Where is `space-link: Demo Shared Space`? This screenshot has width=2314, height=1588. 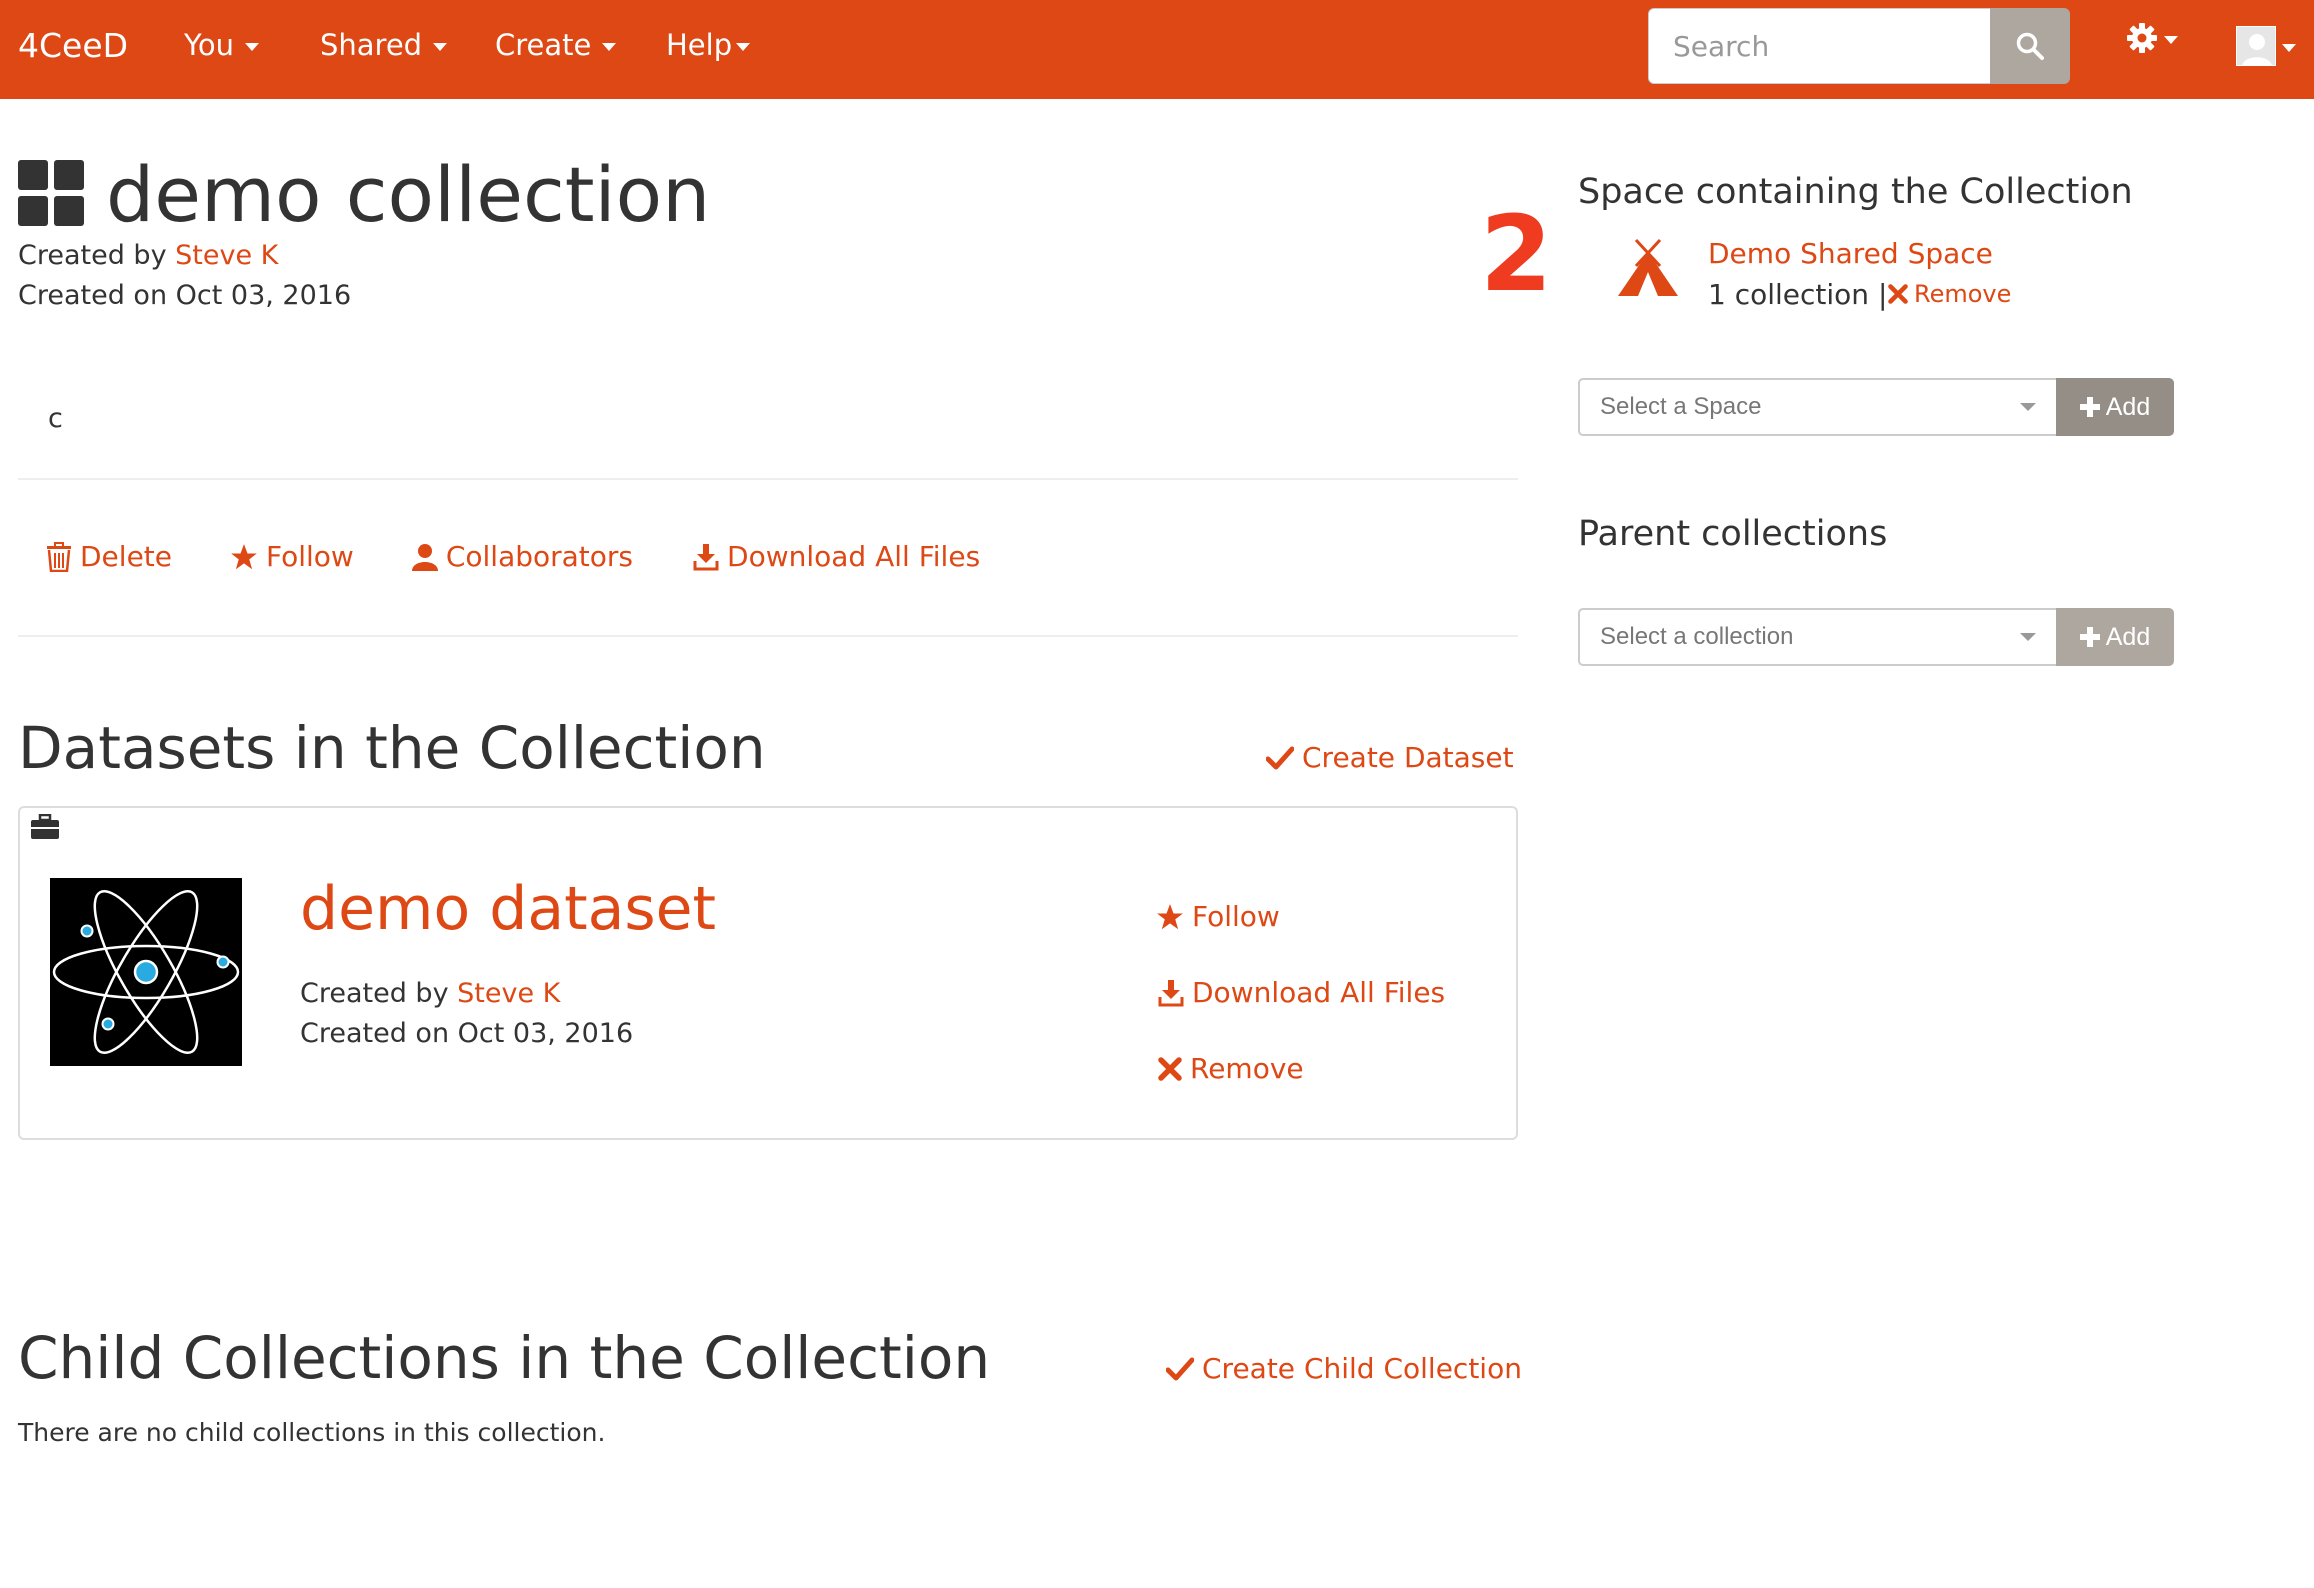
space-link: Demo Shared Space is located at coordinates (1850, 253).